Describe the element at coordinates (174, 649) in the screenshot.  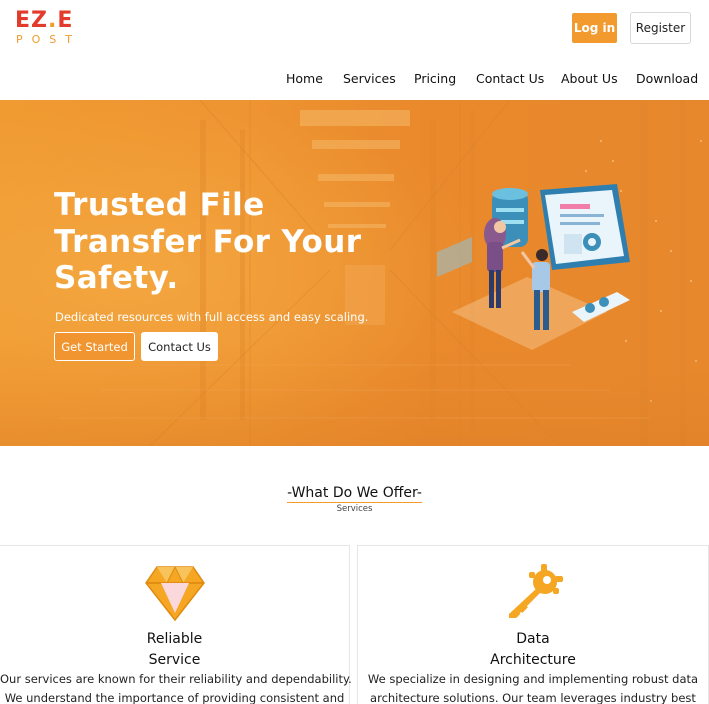
I see `card-title: Reliable Service` at that location.